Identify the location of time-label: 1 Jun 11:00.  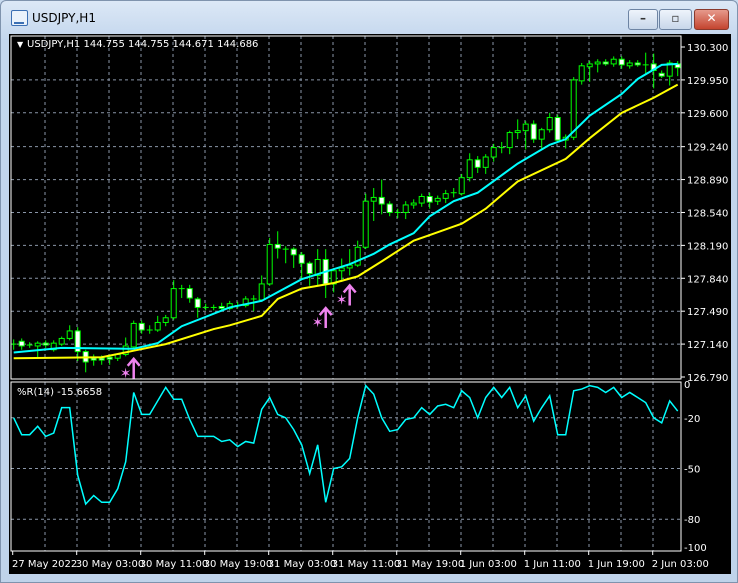
(552, 564).